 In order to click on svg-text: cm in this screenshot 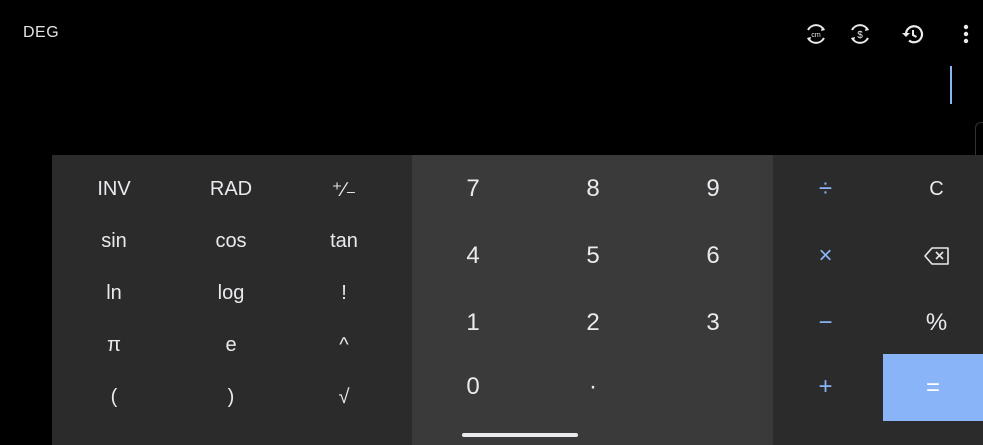, I will do `click(816, 35)`.